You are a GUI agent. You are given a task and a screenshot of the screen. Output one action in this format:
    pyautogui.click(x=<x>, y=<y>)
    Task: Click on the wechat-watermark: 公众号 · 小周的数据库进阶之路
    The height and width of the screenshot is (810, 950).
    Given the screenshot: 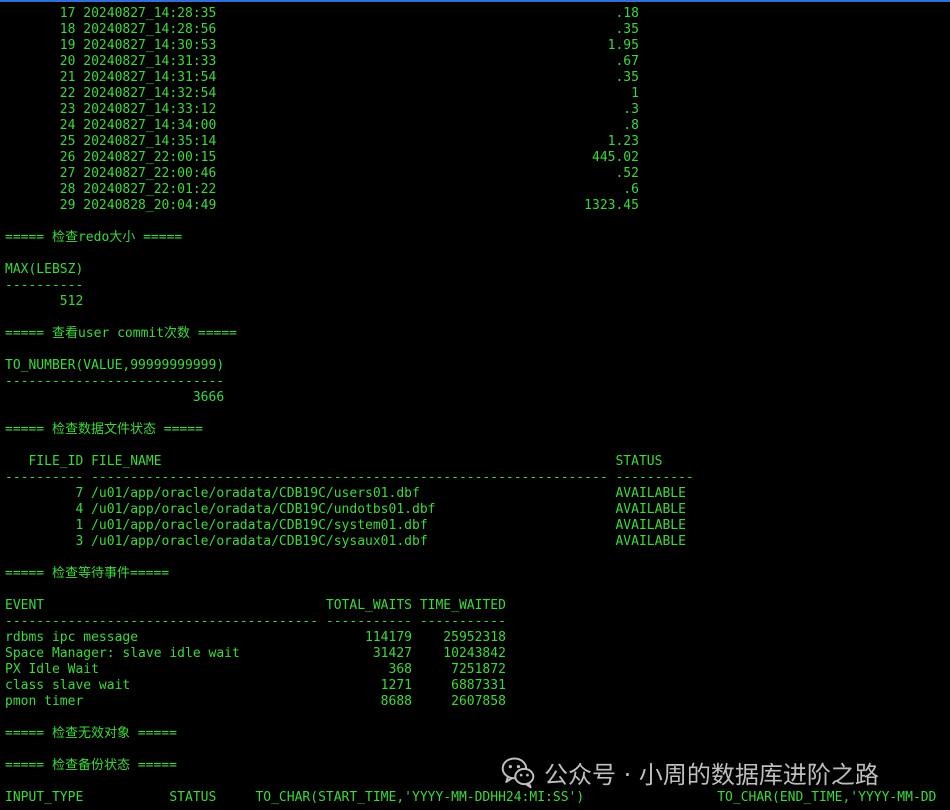 What is the action you would take?
    pyautogui.click(x=689, y=772)
    